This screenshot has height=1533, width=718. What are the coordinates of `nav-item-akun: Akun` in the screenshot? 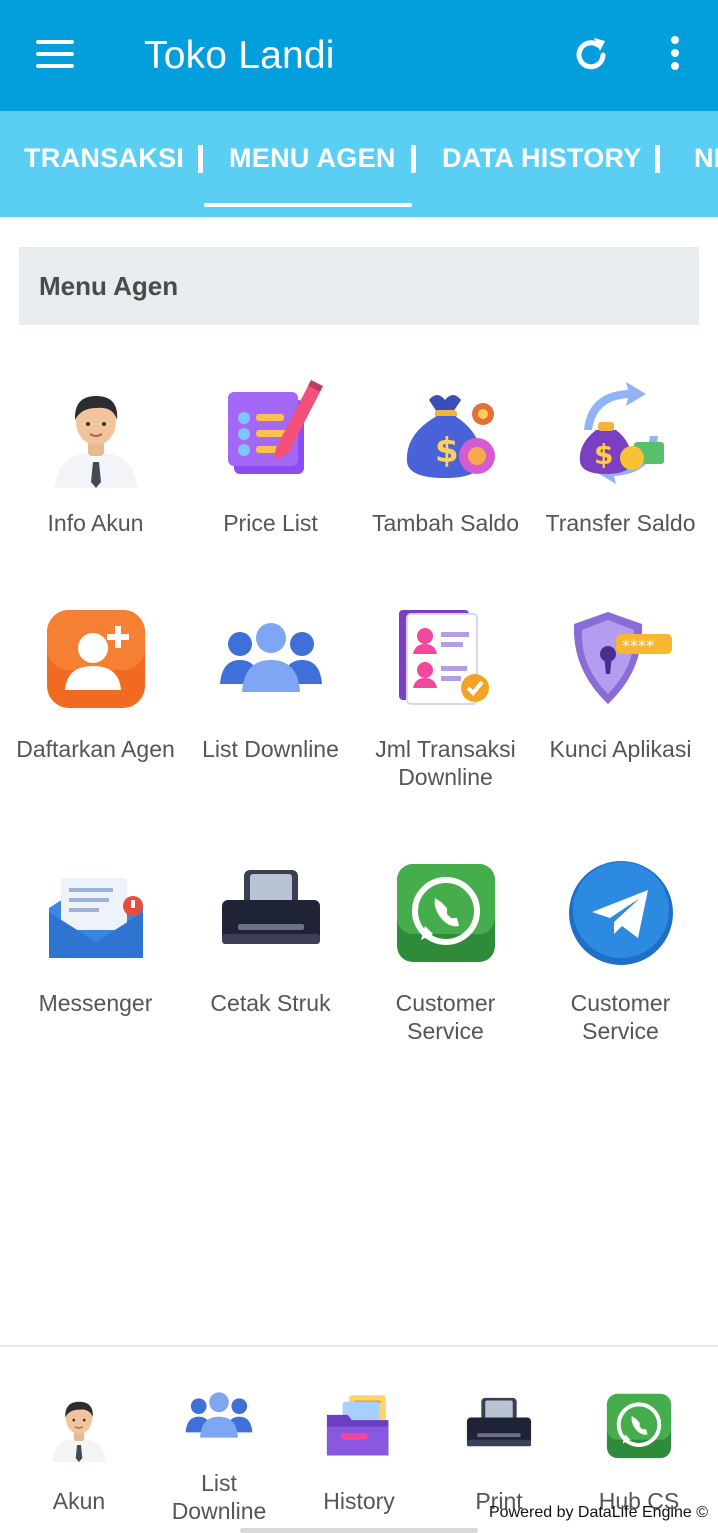 It's located at (79, 1452).